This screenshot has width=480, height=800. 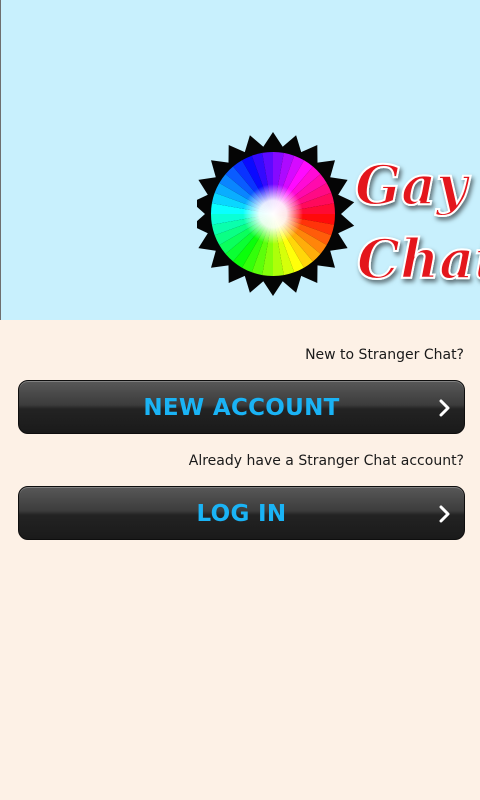 I want to click on existing-user-prompt: Already have a Stranger Chat account?, so click(x=326, y=461).